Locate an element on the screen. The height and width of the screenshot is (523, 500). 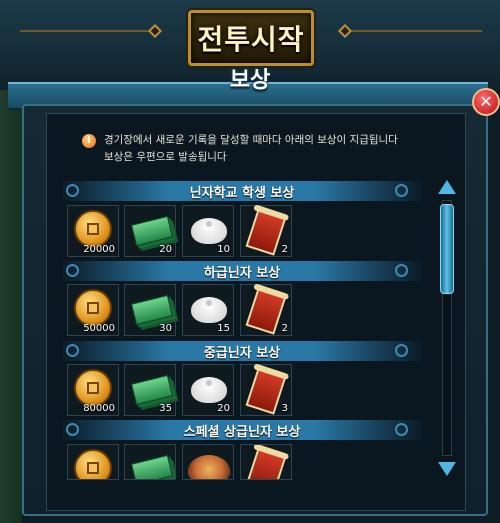
reward-qty: 80000 is located at coordinates (99, 408).